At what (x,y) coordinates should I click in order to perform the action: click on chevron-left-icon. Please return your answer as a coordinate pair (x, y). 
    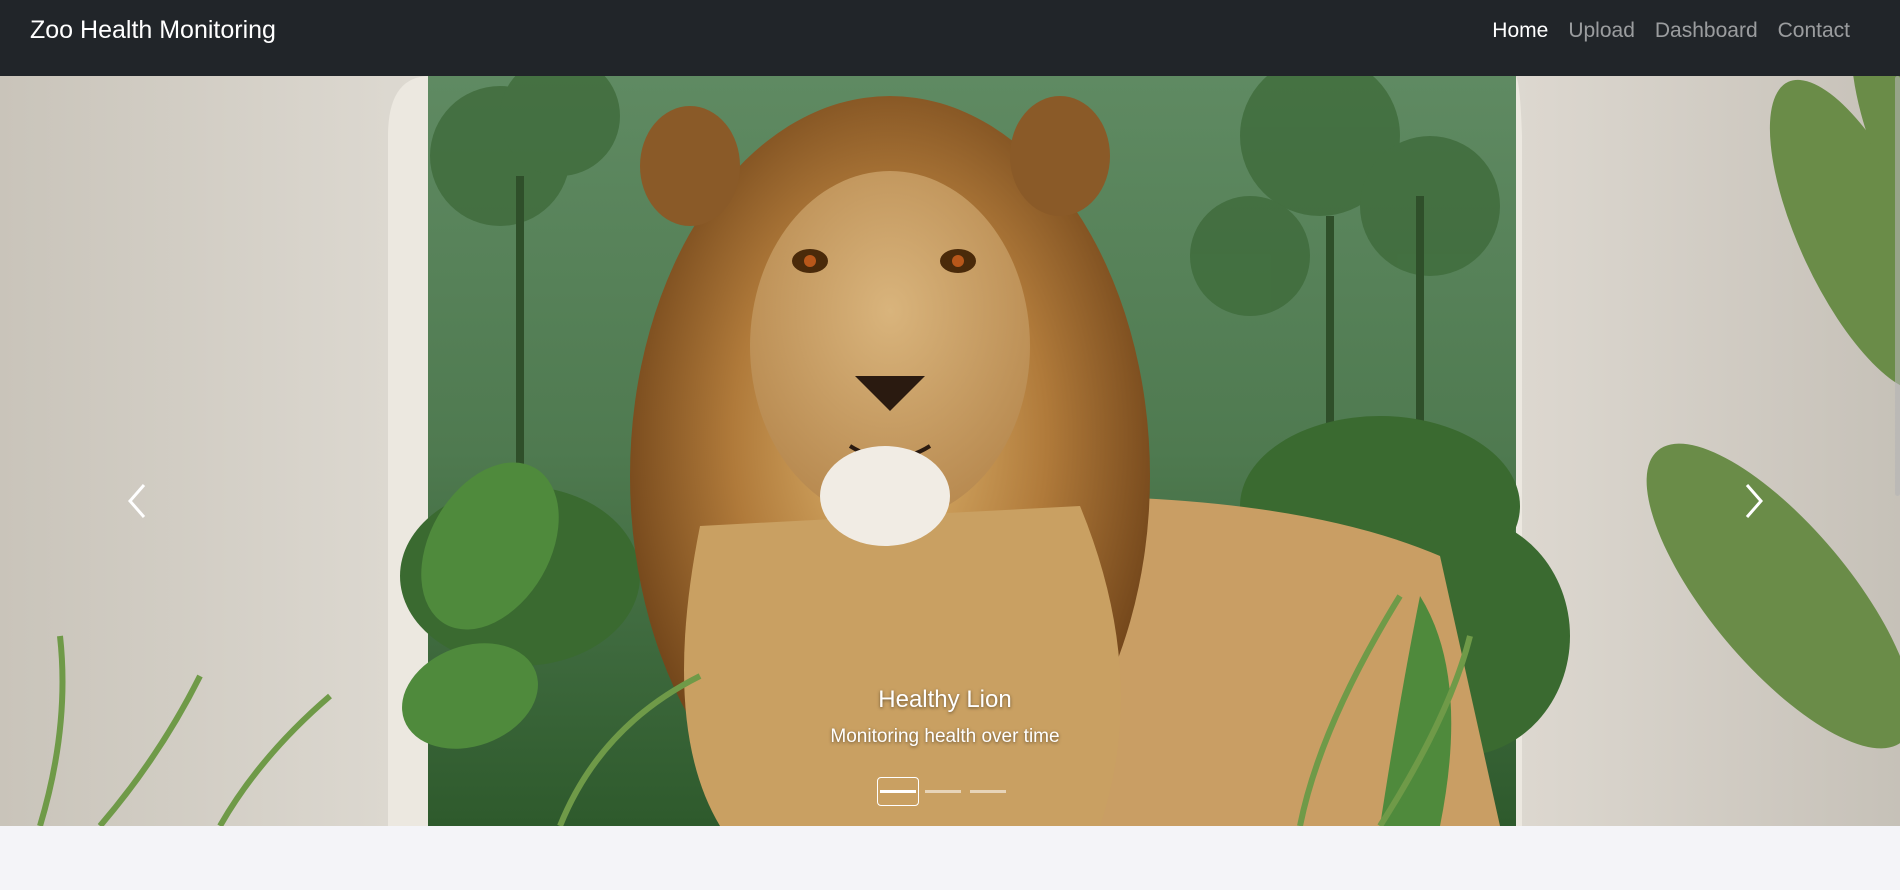
    Looking at the image, I should click on (137, 501).